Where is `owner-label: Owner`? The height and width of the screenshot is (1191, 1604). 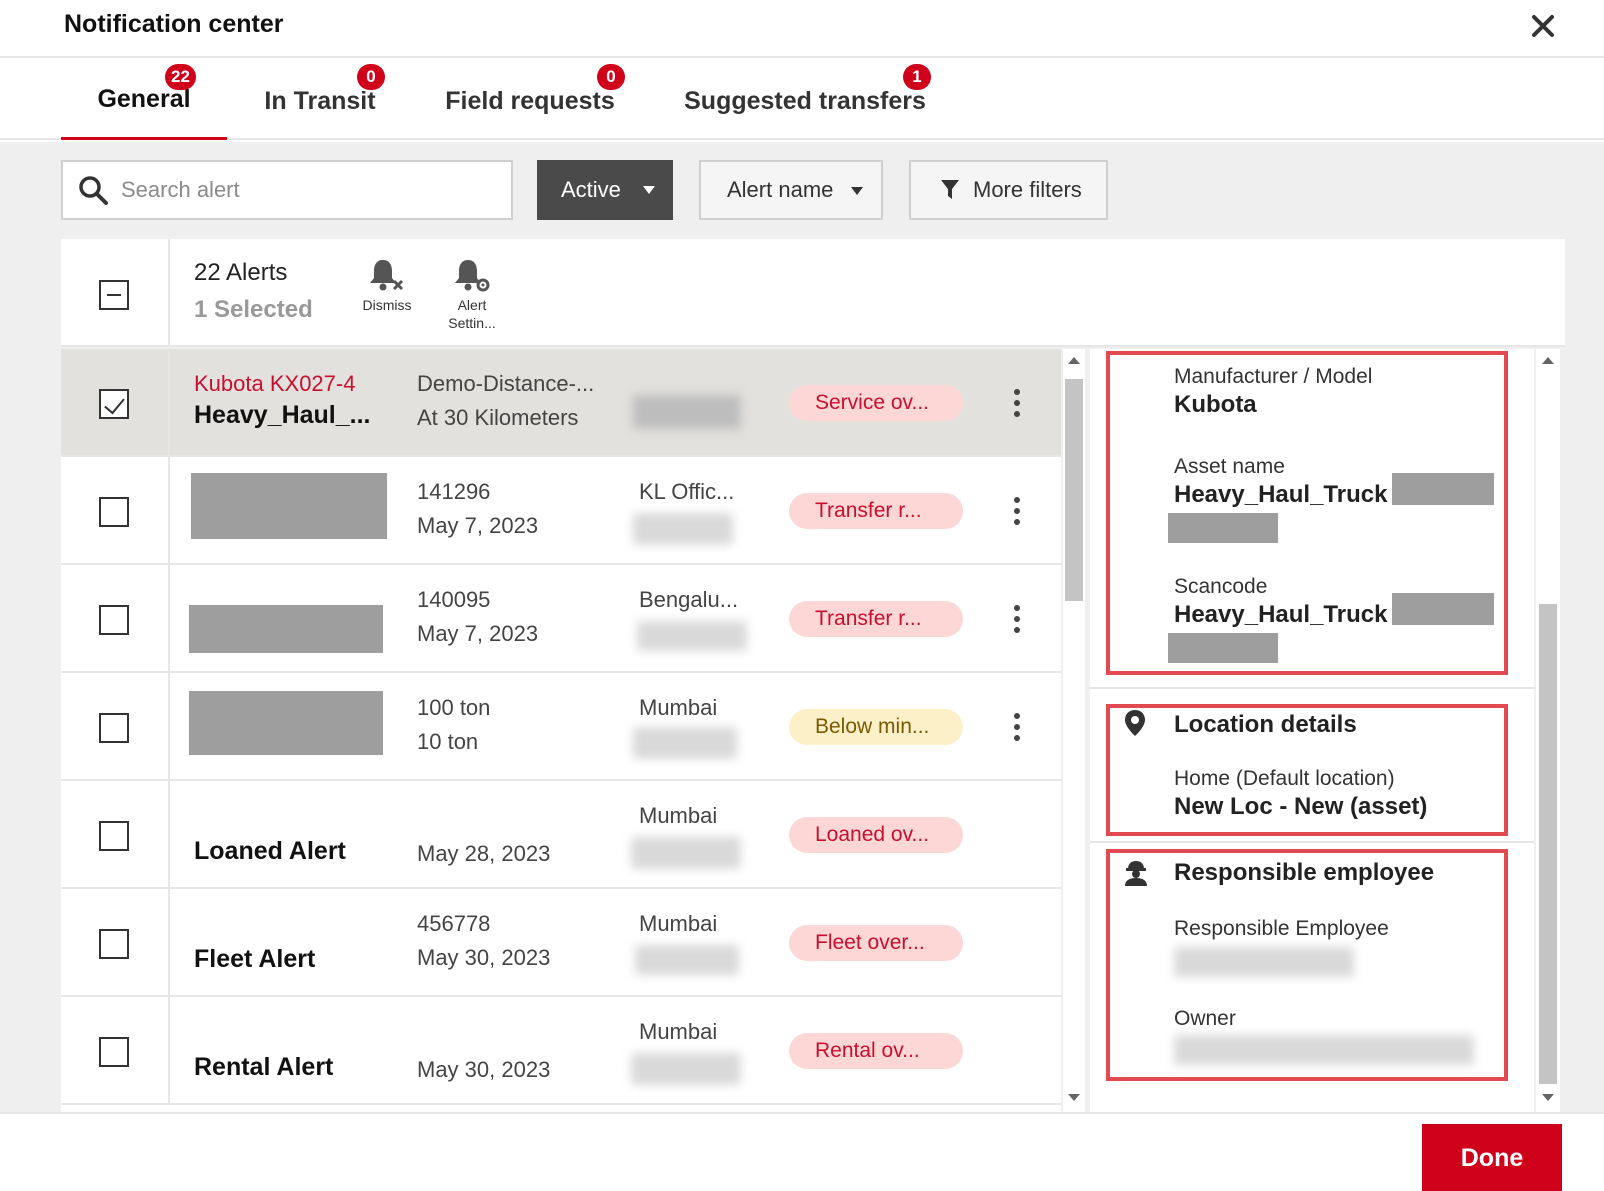
owner-label: Owner is located at coordinates (1205, 1018).